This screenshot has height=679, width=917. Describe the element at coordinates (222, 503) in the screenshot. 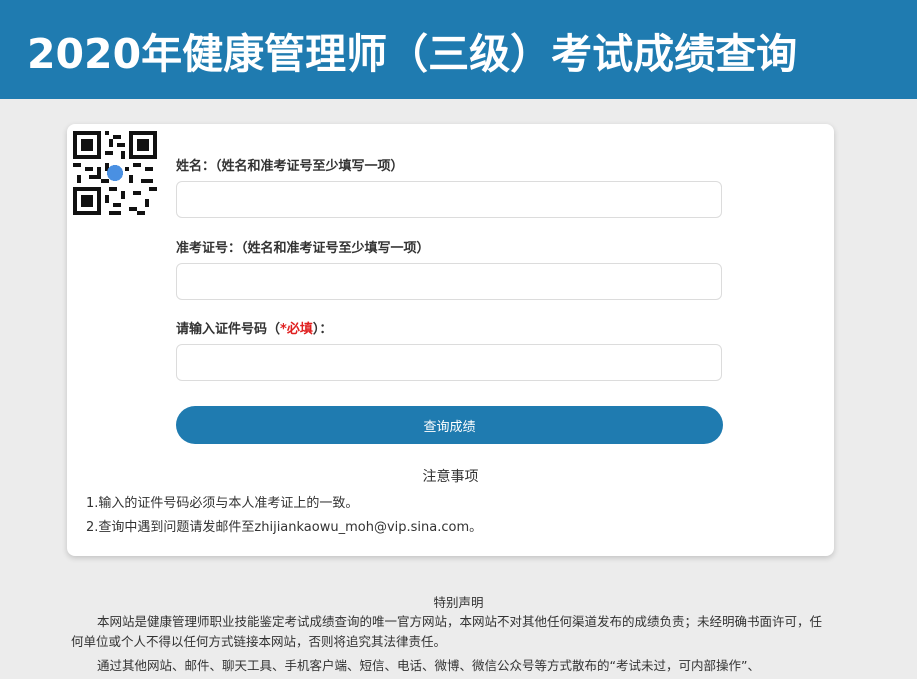

I see `note-item: 1.输入的证件号码必须与本人准考证上的一致。` at that location.